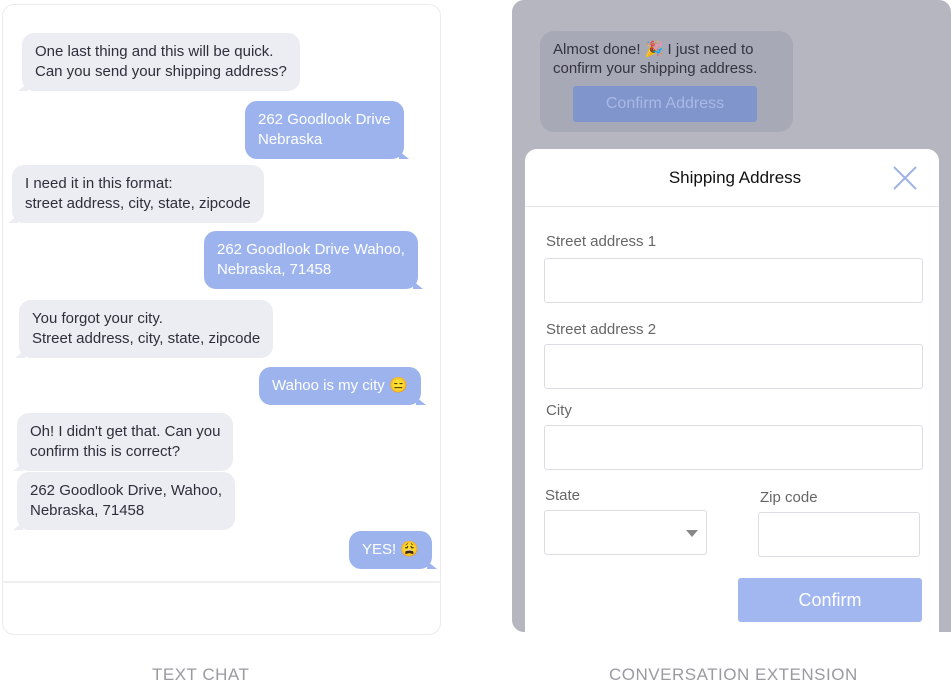  I want to click on extension-caption: CONVERSATION EXTENSION, so click(733, 674).